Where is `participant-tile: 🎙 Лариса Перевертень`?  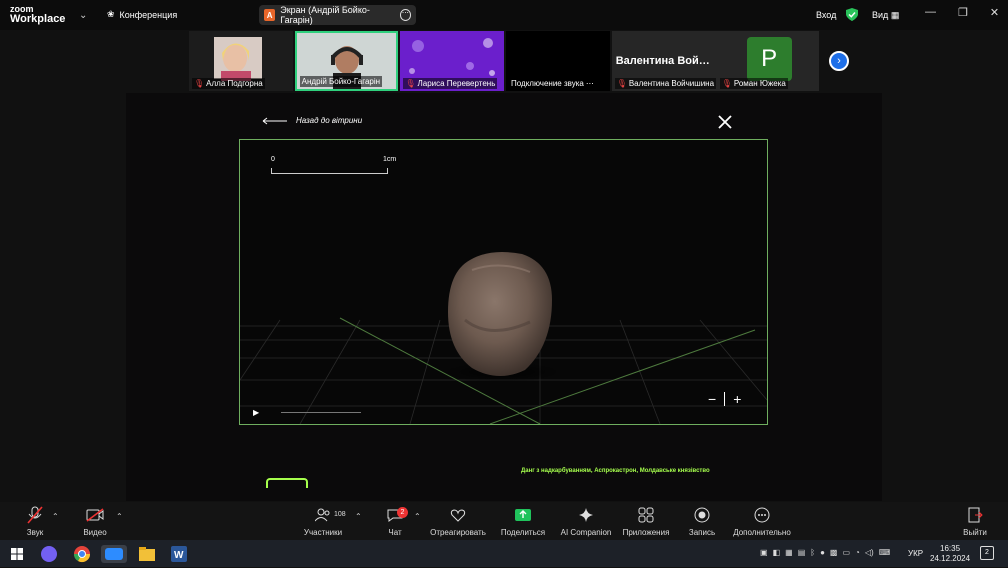 participant-tile: 🎙 Лариса Перевертень is located at coordinates (452, 61).